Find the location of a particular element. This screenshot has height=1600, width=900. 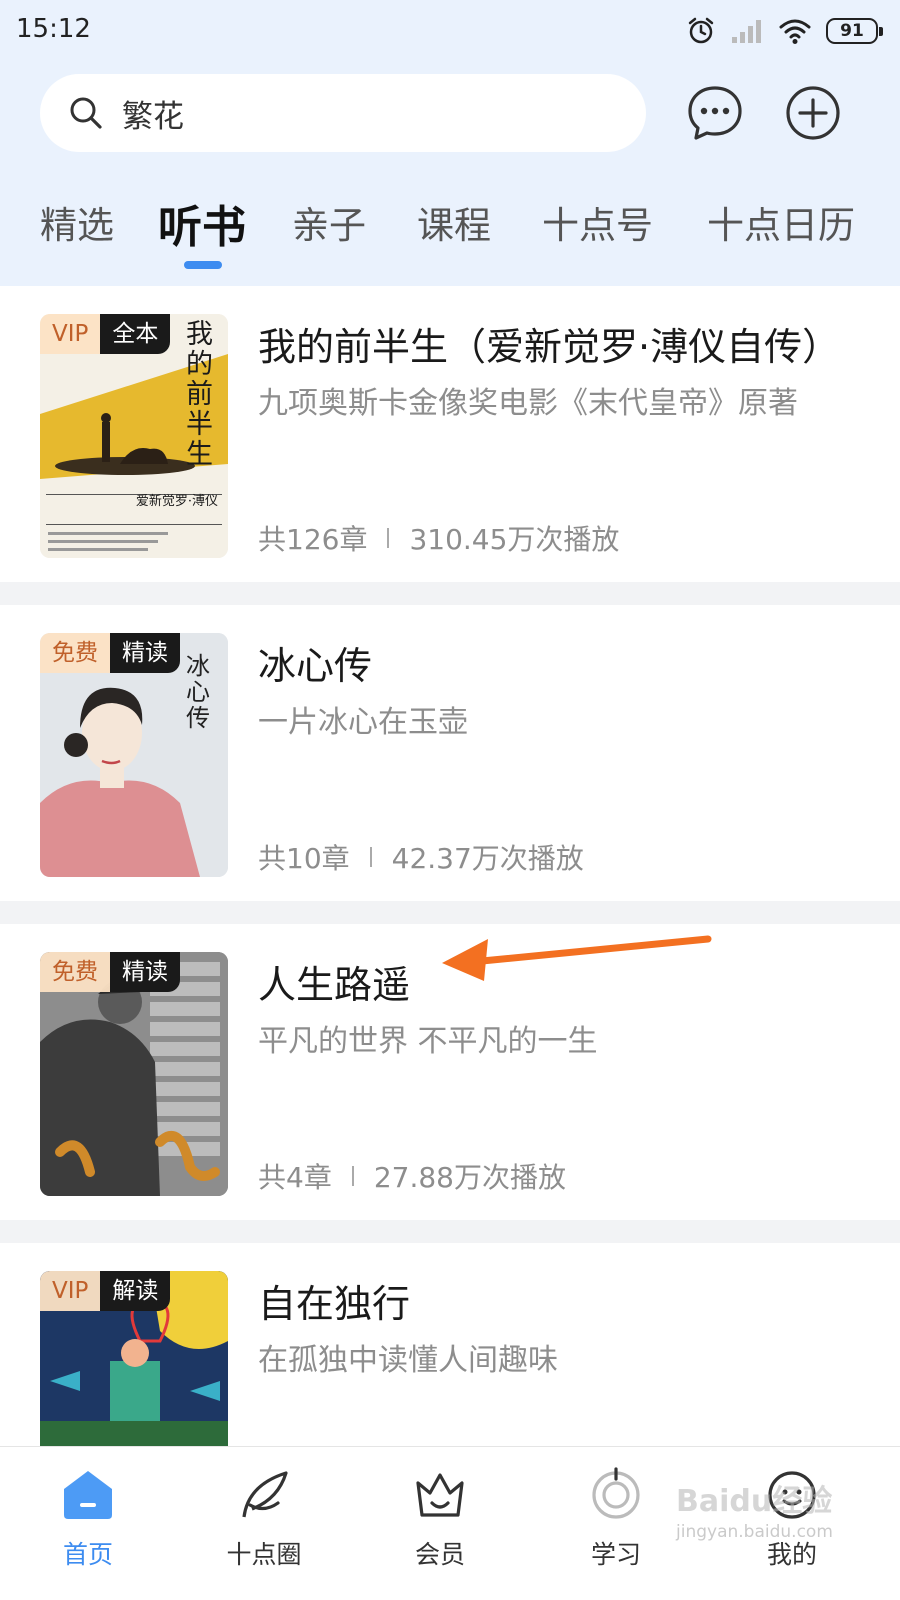

tab-kecheng: 课程 is located at coordinates (454, 222).